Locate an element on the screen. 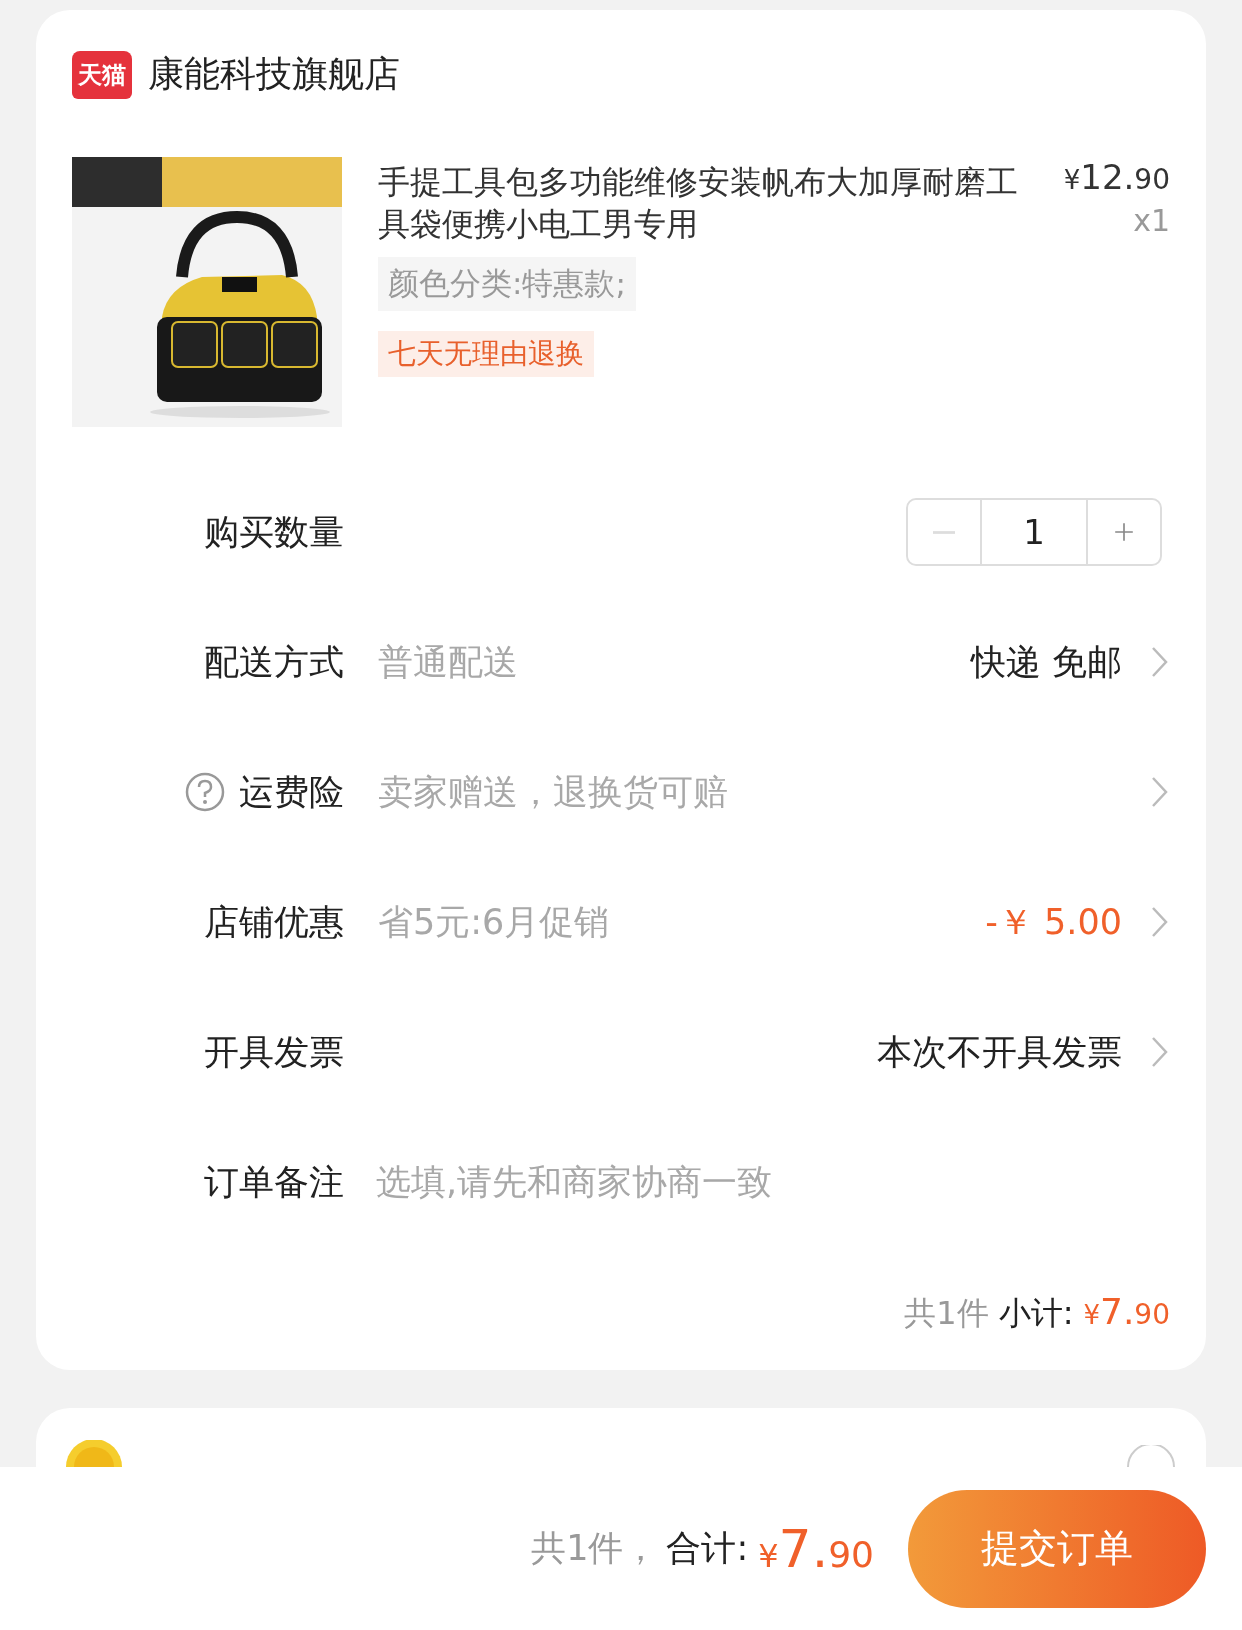 The width and height of the screenshot is (1242, 1630). store-badge: 天猫 is located at coordinates (102, 74).